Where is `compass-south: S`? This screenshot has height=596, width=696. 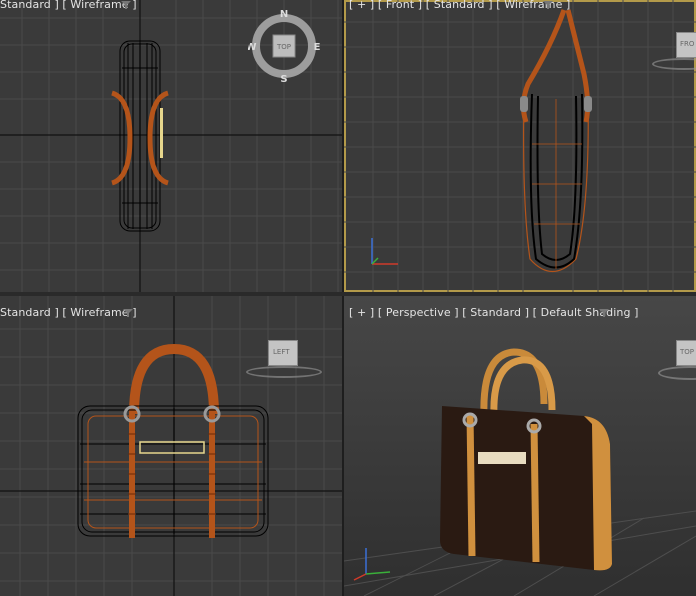
compass-south: S is located at coordinates (283, 79).